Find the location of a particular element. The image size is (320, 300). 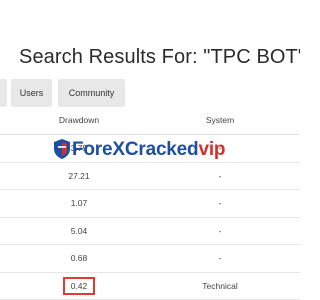

column-header-drawdown: Drawdown is located at coordinates (79, 120).